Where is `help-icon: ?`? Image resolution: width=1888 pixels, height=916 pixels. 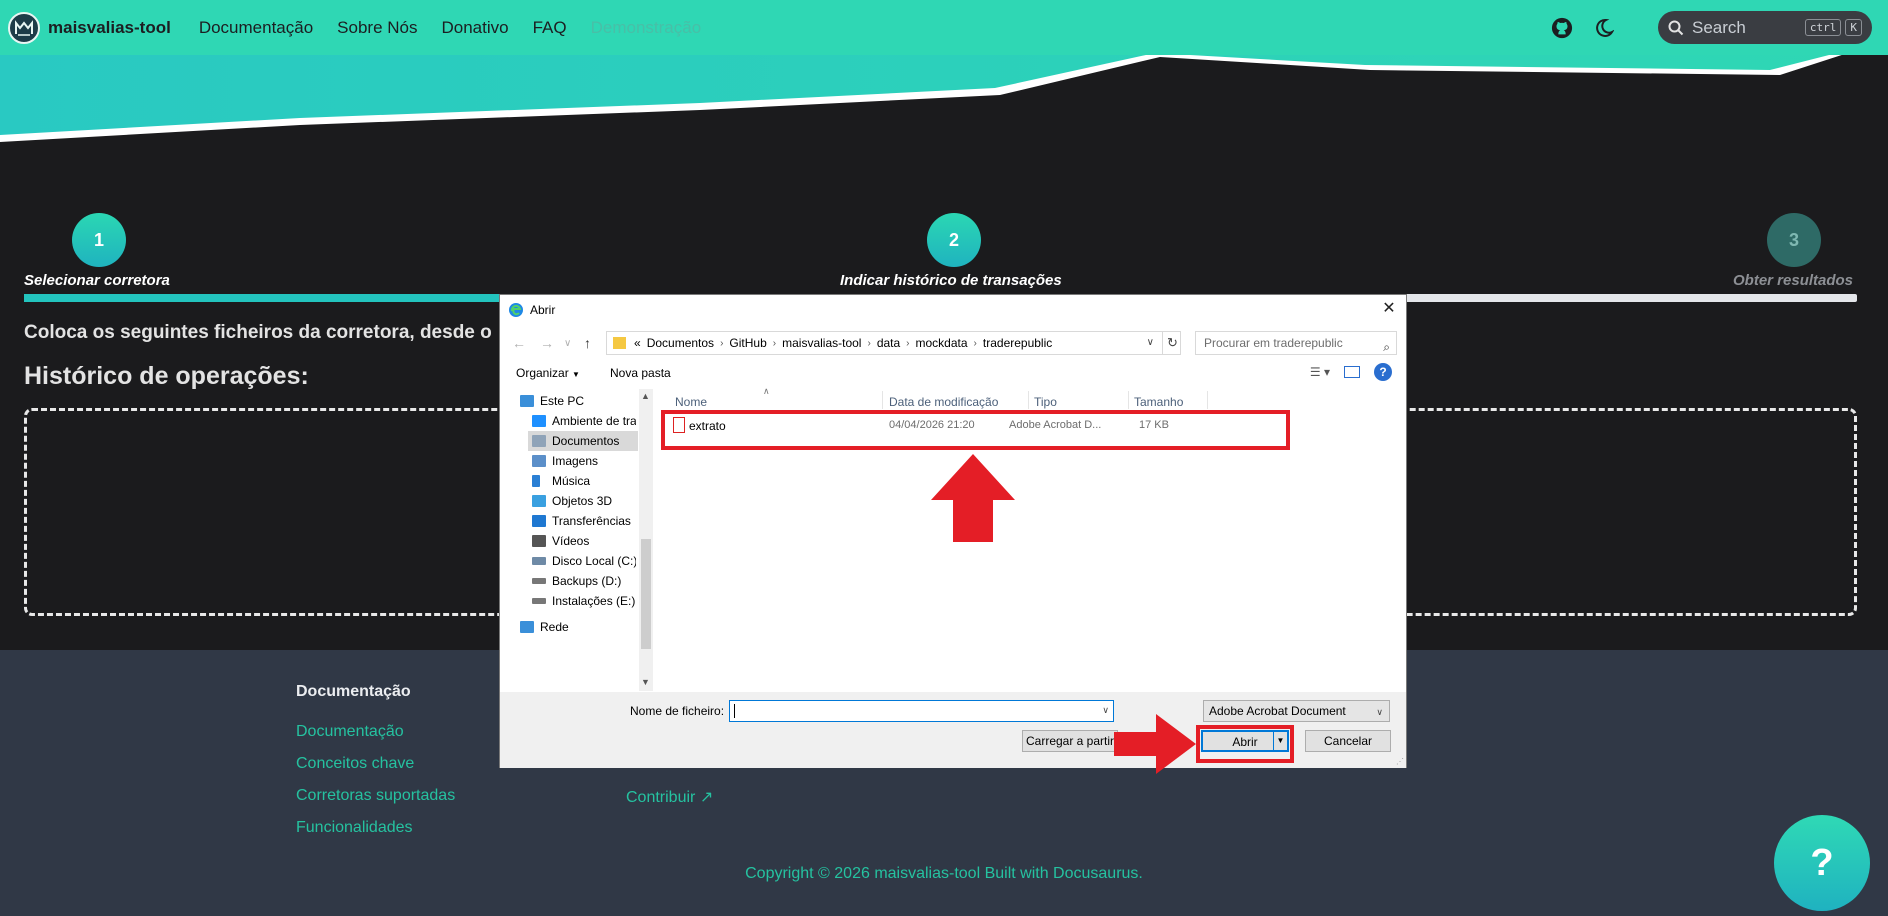
help-icon: ? is located at coordinates (1383, 372).